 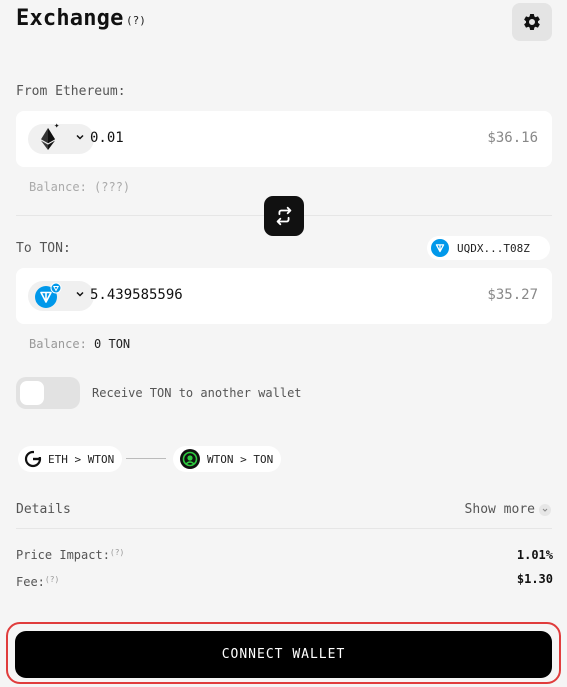 I want to click on fee-row: Fee:(?), so click(x=37, y=582).